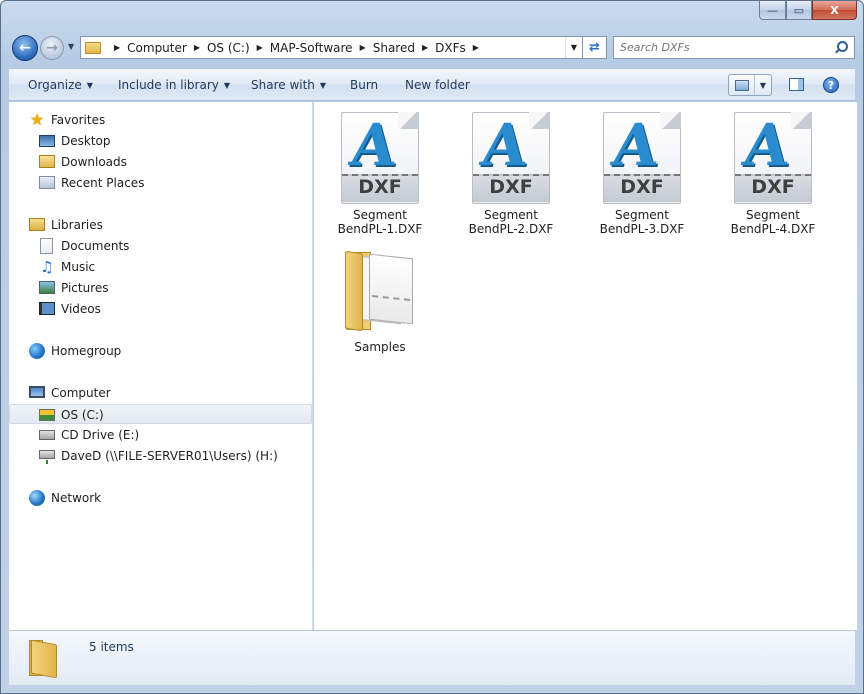 The image size is (864, 694). Describe the element at coordinates (573, 47) in the screenshot. I see `address-history-dropdown: ▼` at that location.